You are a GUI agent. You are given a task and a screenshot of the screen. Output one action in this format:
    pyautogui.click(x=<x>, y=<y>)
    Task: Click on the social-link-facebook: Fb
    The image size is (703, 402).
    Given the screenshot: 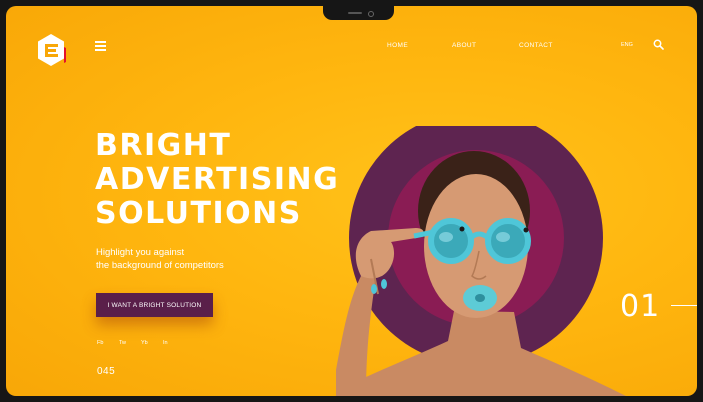 What is the action you would take?
    pyautogui.click(x=100, y=343)
    